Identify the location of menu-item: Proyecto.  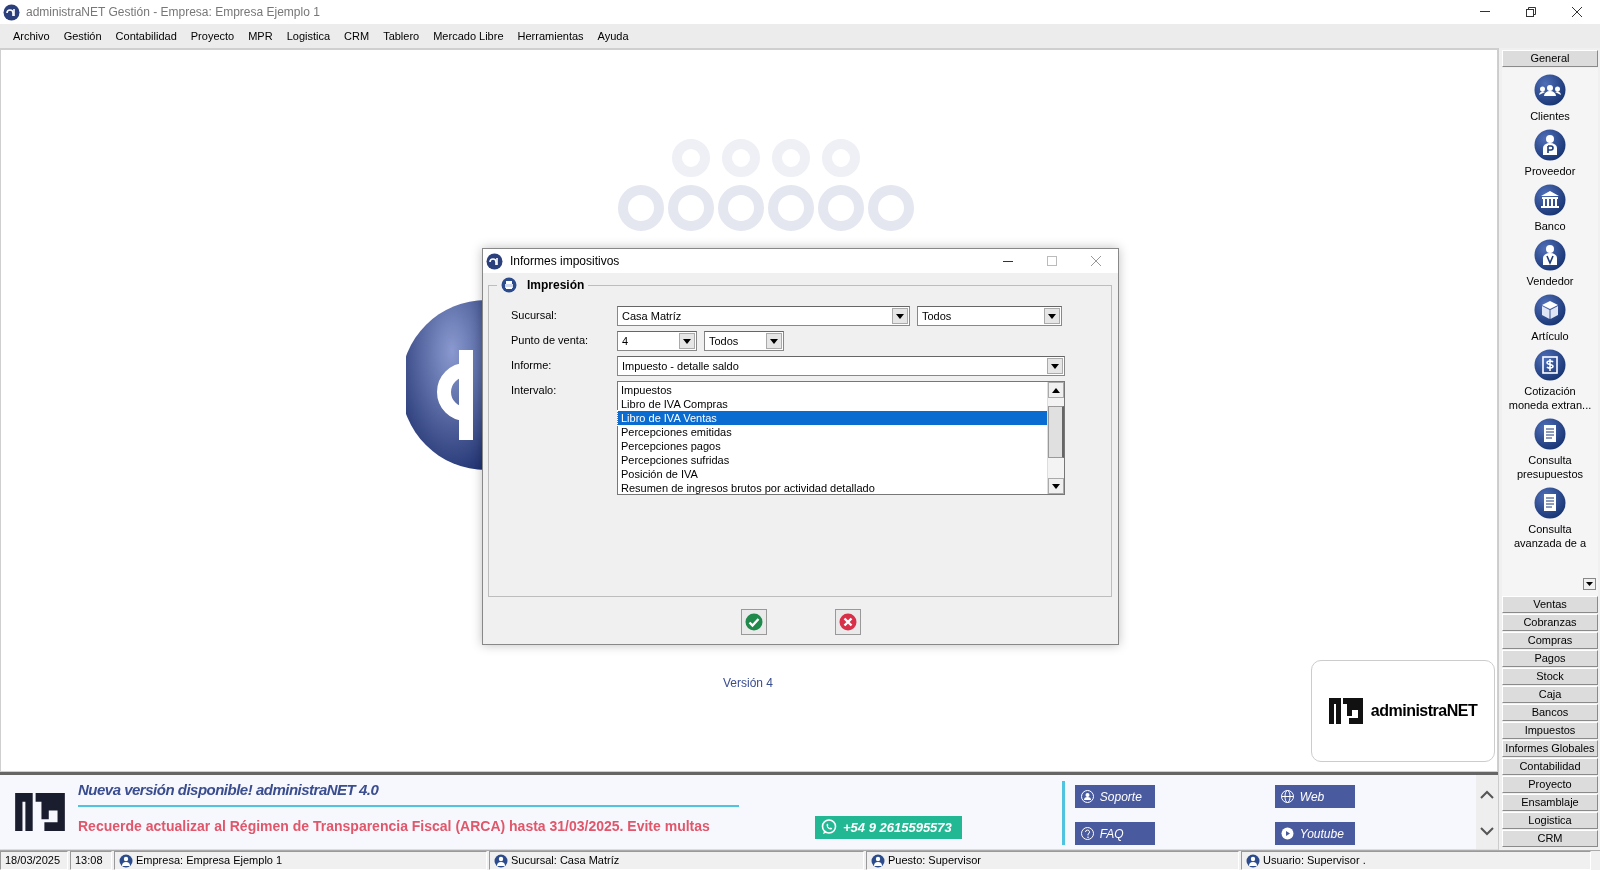
(212, 36).